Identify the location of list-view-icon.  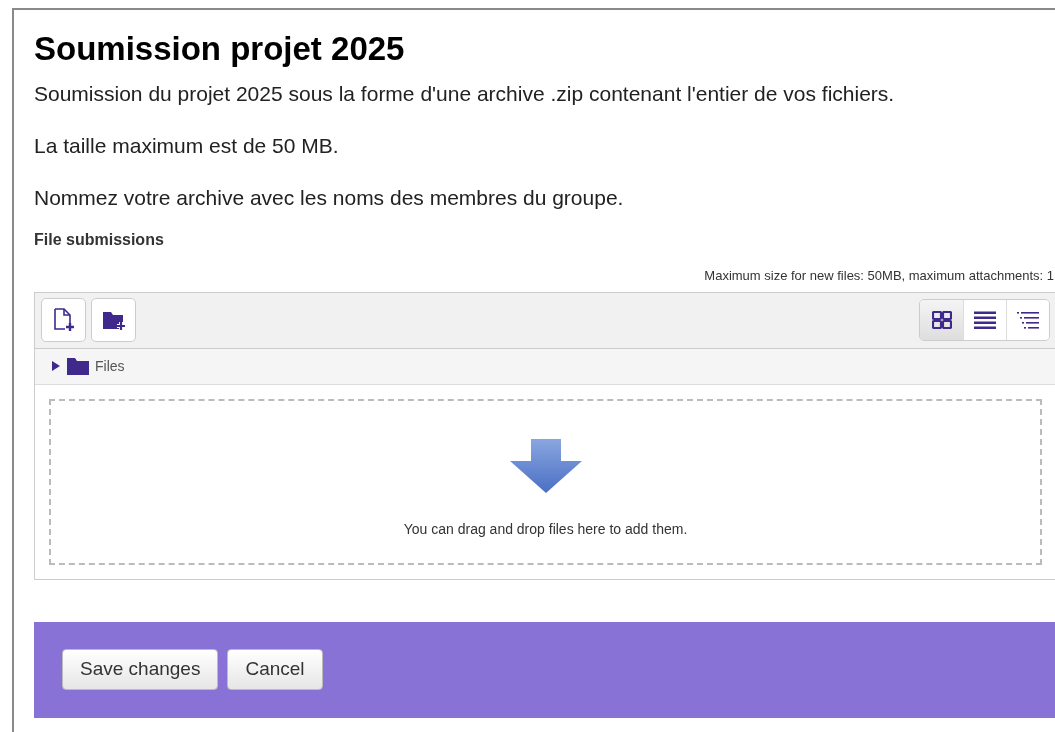
(985, 320).